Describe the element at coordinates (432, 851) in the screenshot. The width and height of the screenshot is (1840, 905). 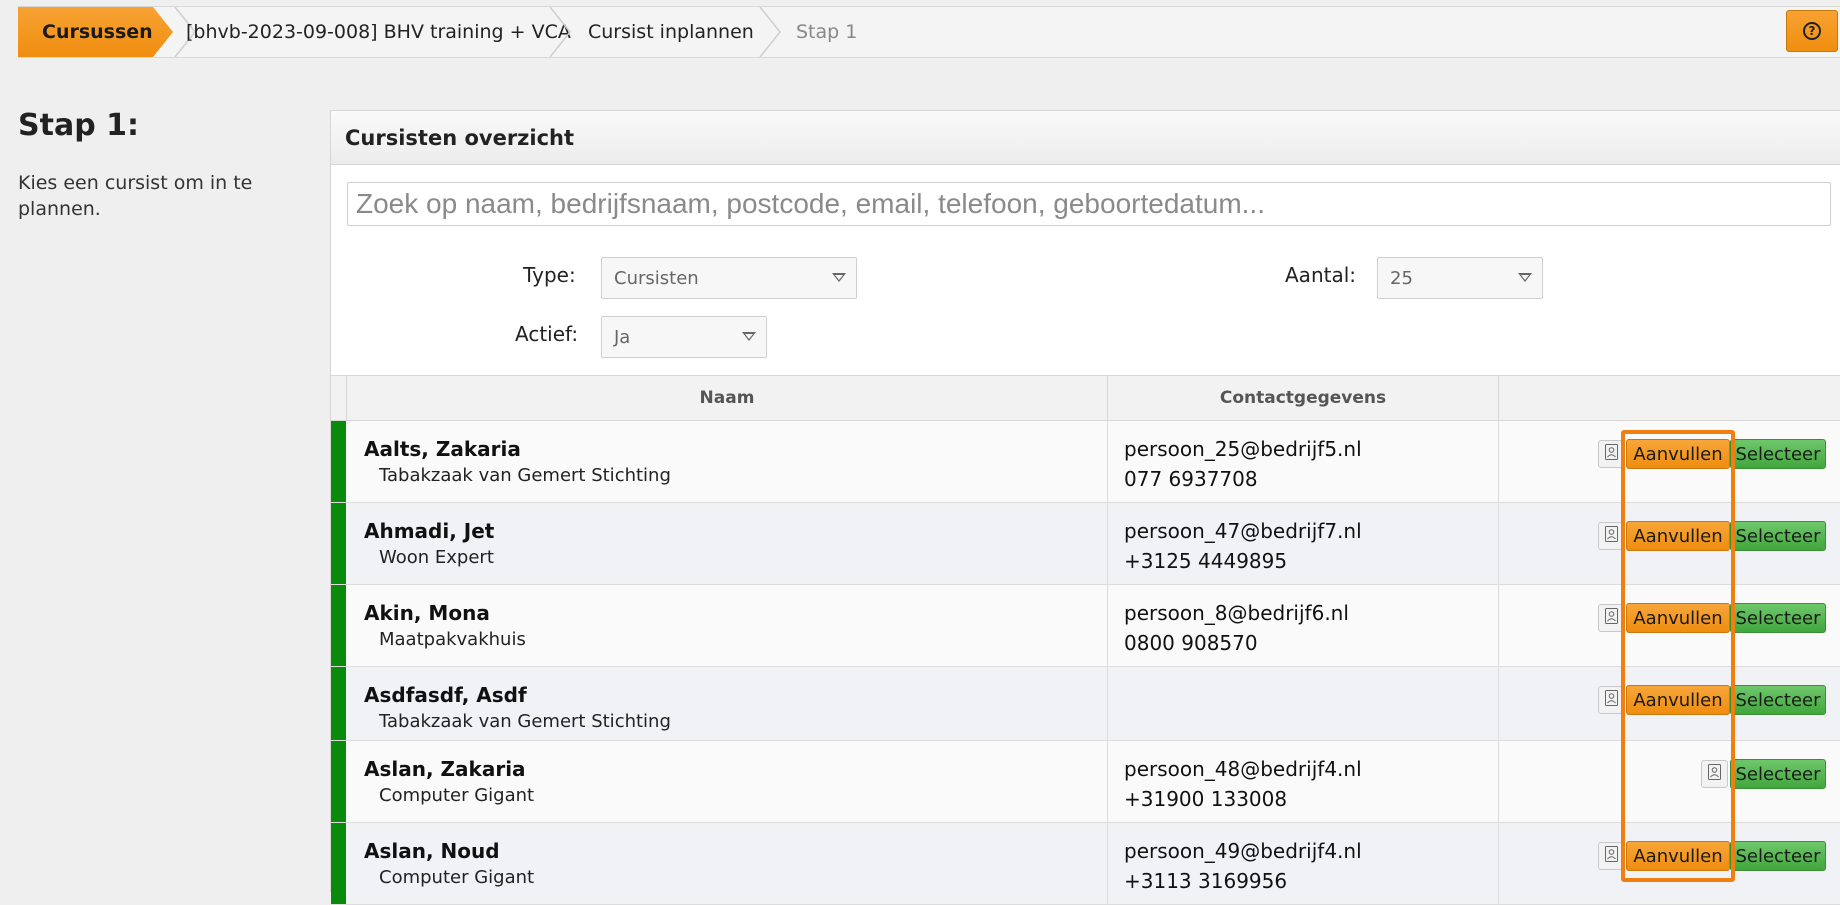
I see `cursist-name: Aslan, Noud` at that location.